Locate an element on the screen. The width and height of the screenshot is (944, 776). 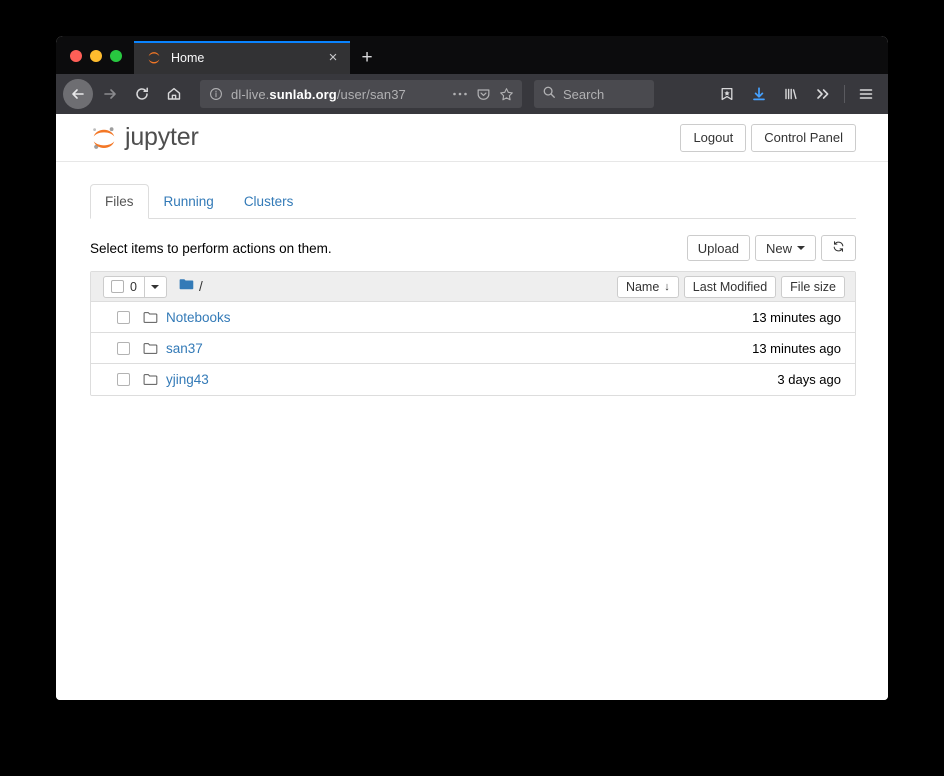
jupyter-favicon-icon is located at coordinates (154, 58).